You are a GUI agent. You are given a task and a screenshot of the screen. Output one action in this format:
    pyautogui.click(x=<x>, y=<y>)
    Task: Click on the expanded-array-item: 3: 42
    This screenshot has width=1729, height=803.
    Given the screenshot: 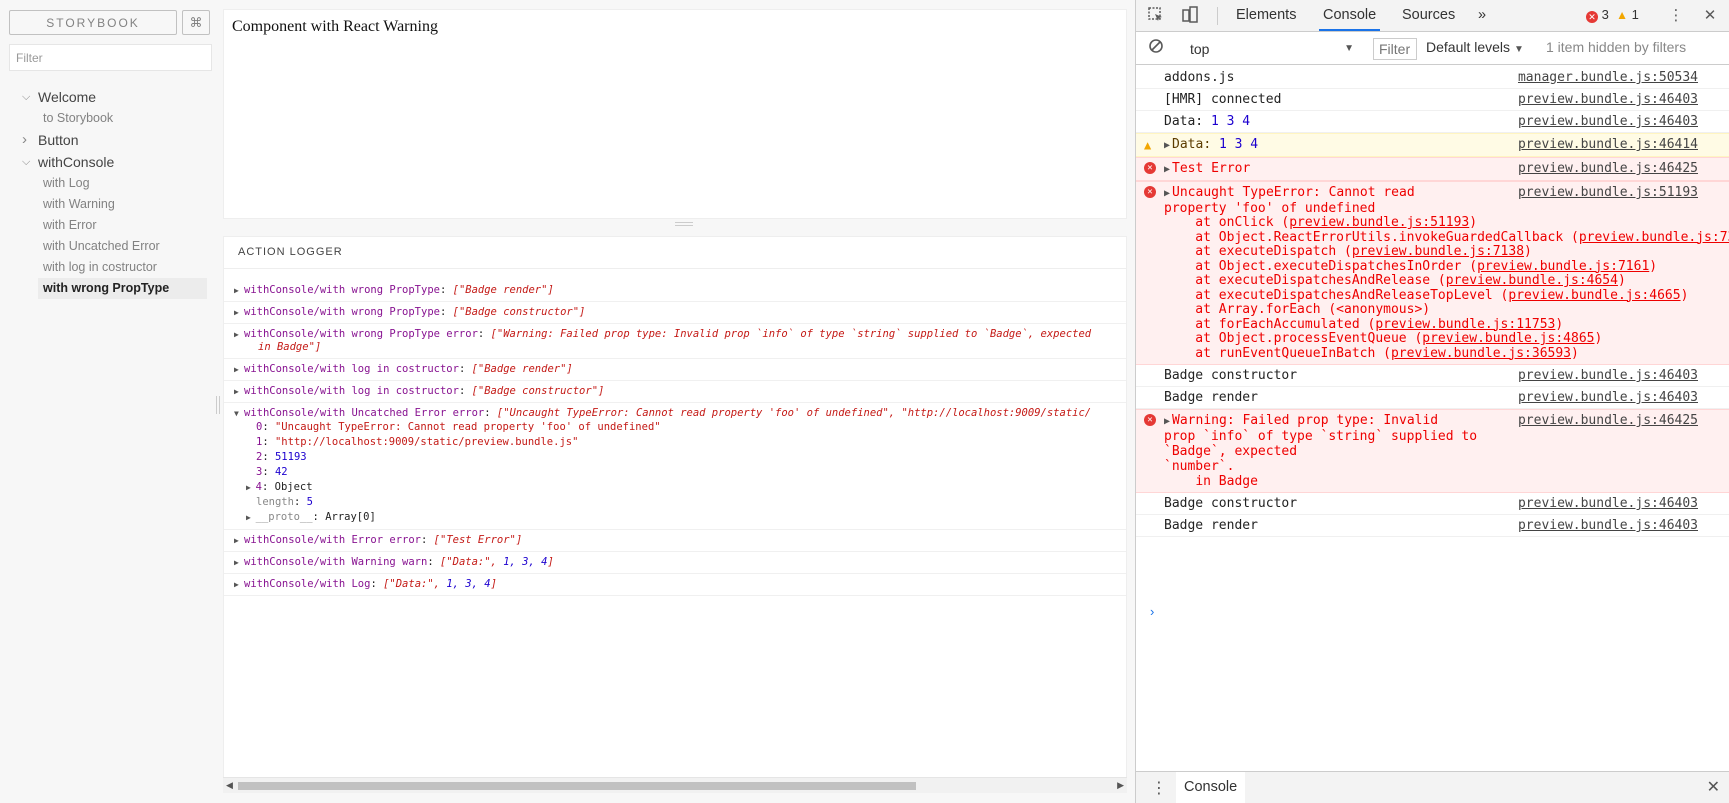 What is the action you would take?
    pyautogui.click(x=680, y=472)
    